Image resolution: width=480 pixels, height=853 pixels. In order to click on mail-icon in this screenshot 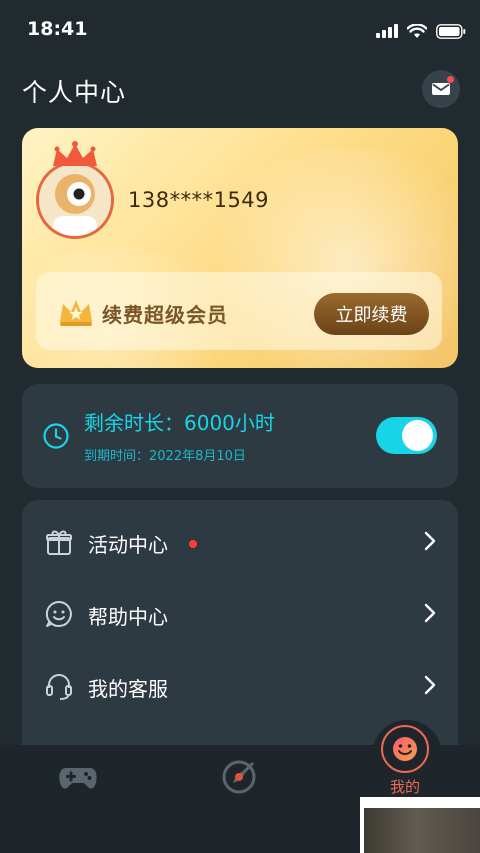, I will do `click(441, 89)`.